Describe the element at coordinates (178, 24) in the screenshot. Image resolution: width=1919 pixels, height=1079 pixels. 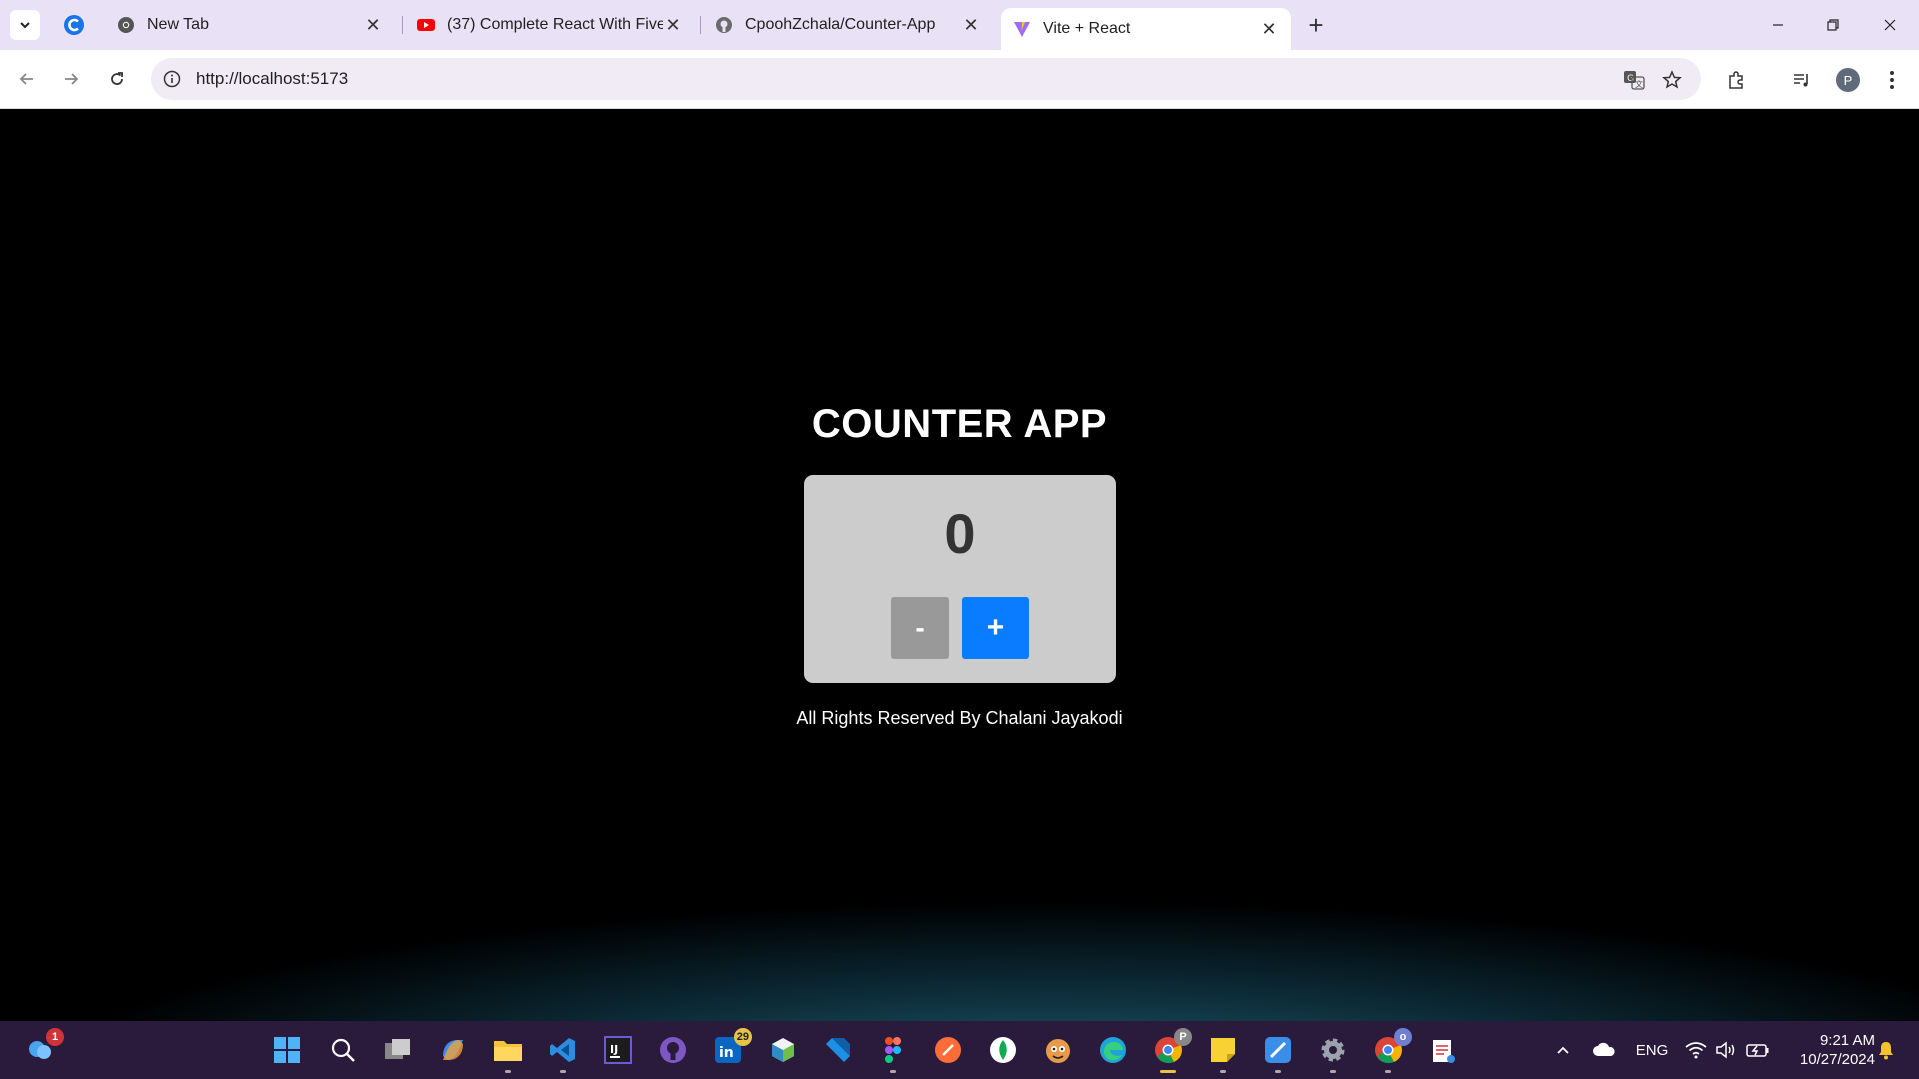
I see `tab-title: New Tab` at that location.